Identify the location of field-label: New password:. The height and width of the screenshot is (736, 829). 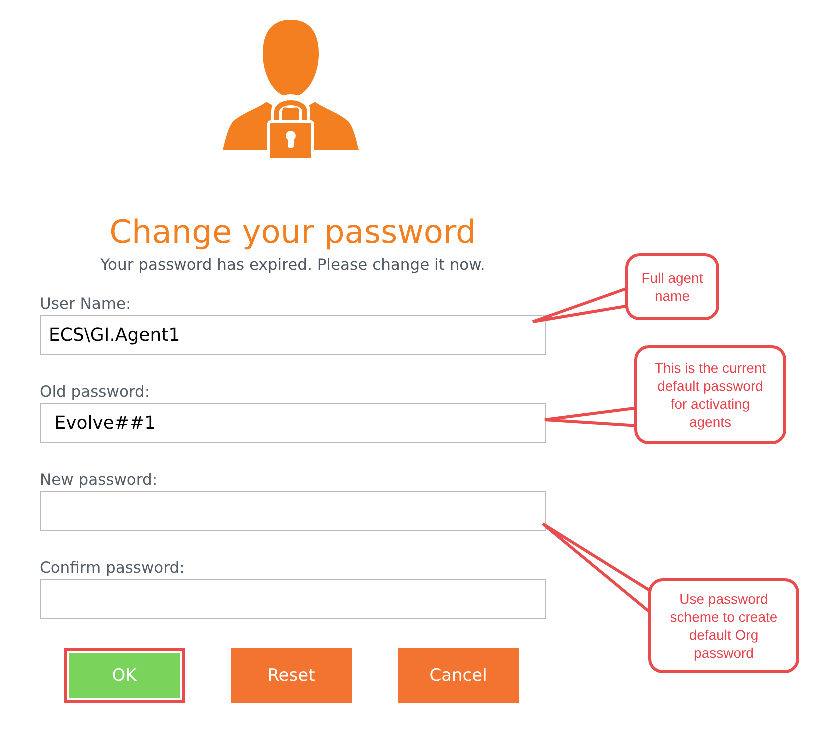
(99, 480).